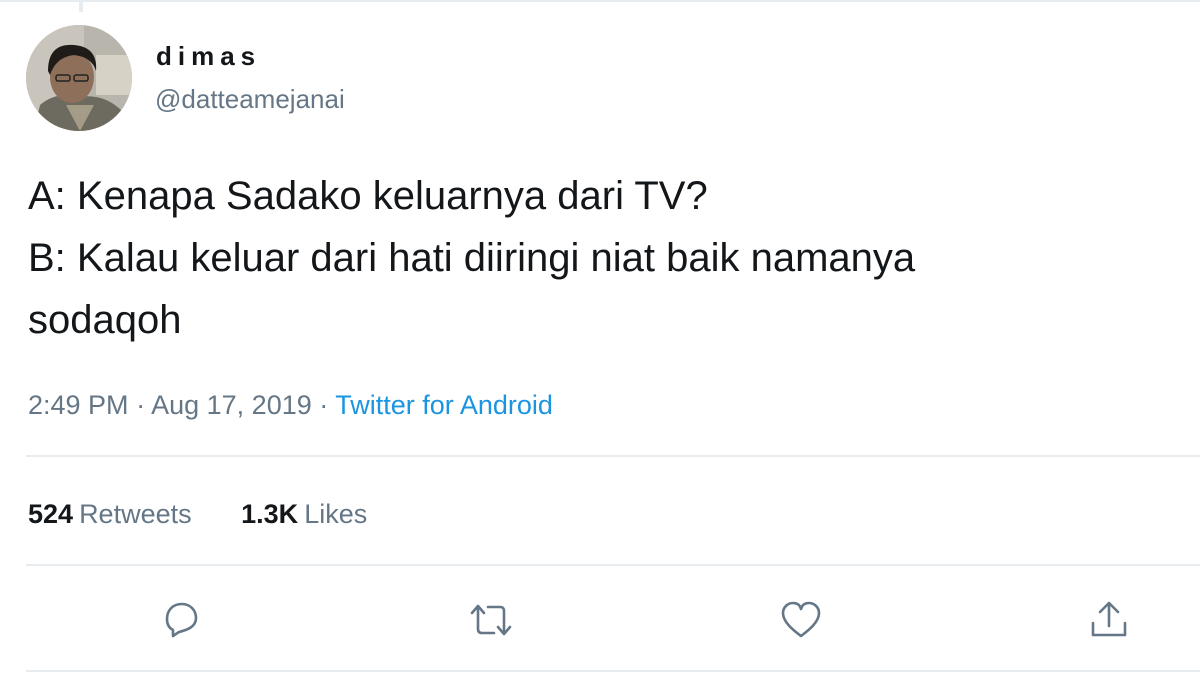 The width and height of the screenshot is (1200, 675). I want to click on like-button, so click(801, 620).